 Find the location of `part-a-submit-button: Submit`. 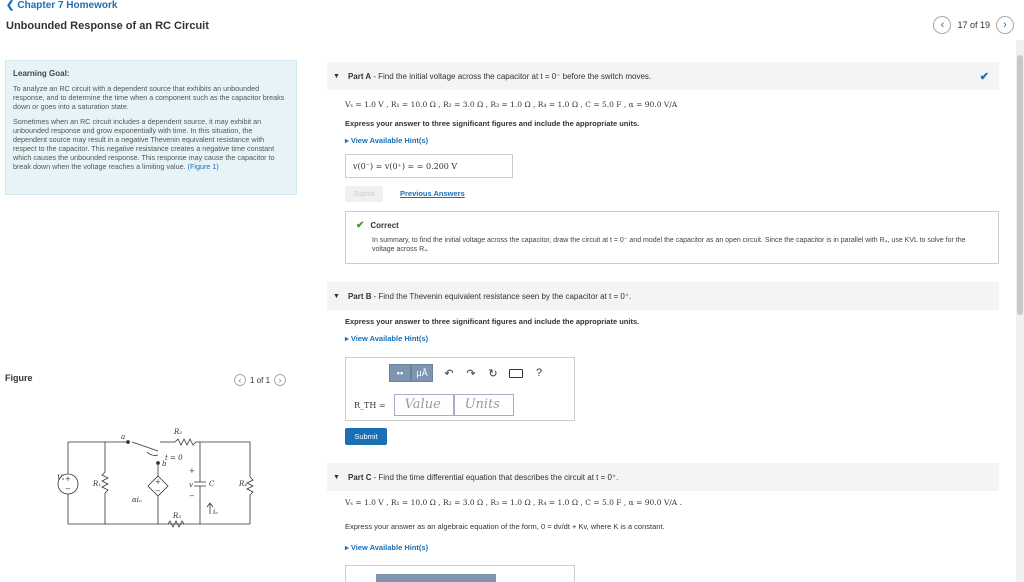

part-a-submit-button: Submit is located at coordinates (364, 194).